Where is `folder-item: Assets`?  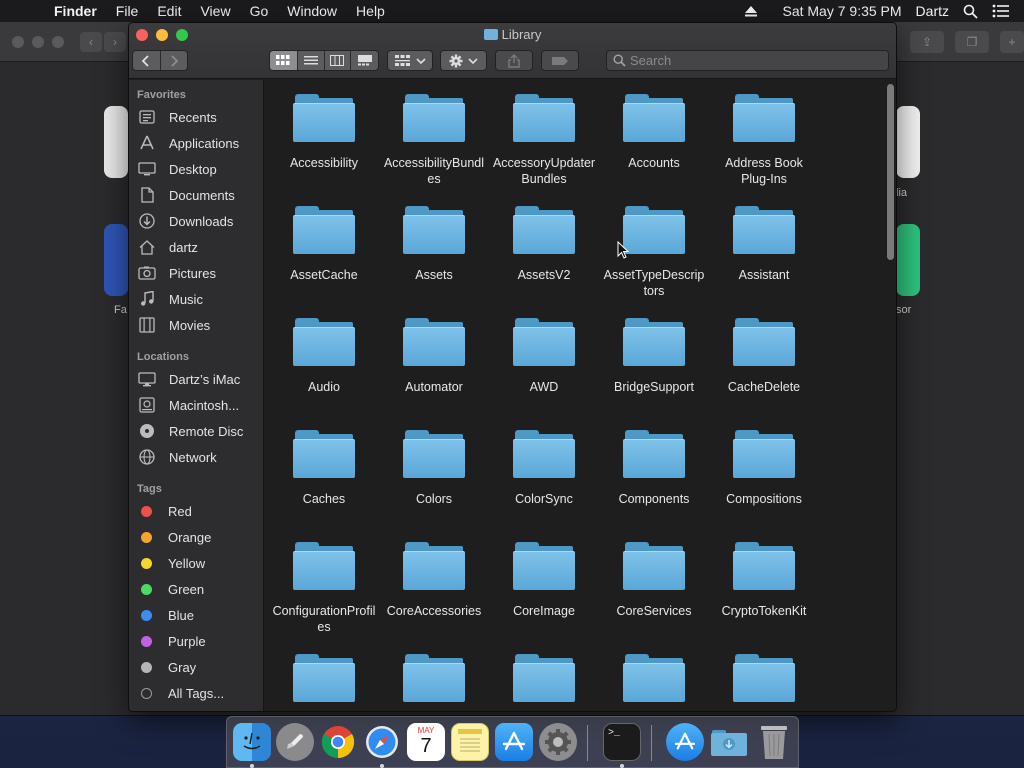 folder-item: Assets is located at coordinates (434, 248).